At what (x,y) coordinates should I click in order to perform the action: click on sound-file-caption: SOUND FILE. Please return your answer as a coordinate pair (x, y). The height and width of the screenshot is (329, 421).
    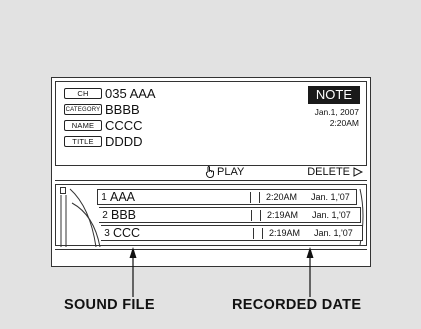
    Looking at the image, I should click on (109, 305).